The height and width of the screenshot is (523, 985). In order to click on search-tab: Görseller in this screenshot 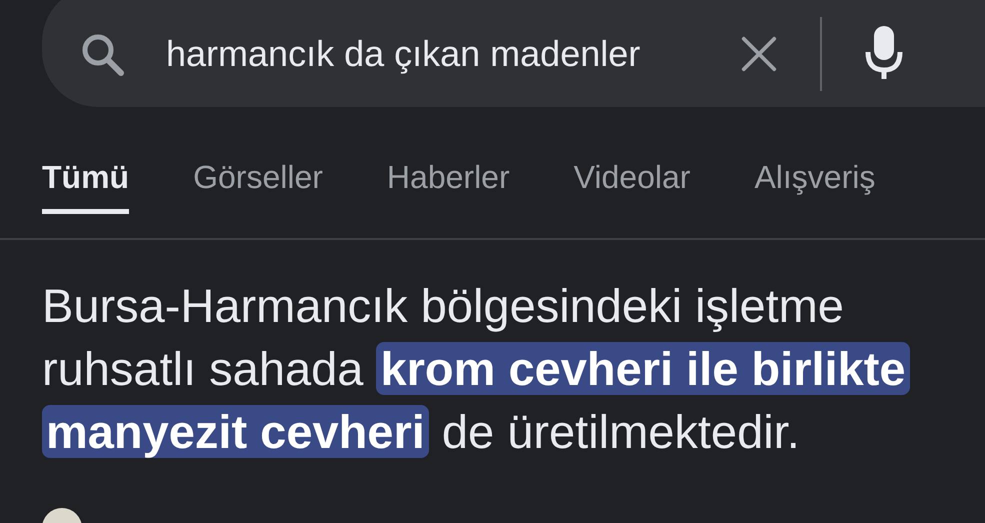, I will do `click(258, 173)`.